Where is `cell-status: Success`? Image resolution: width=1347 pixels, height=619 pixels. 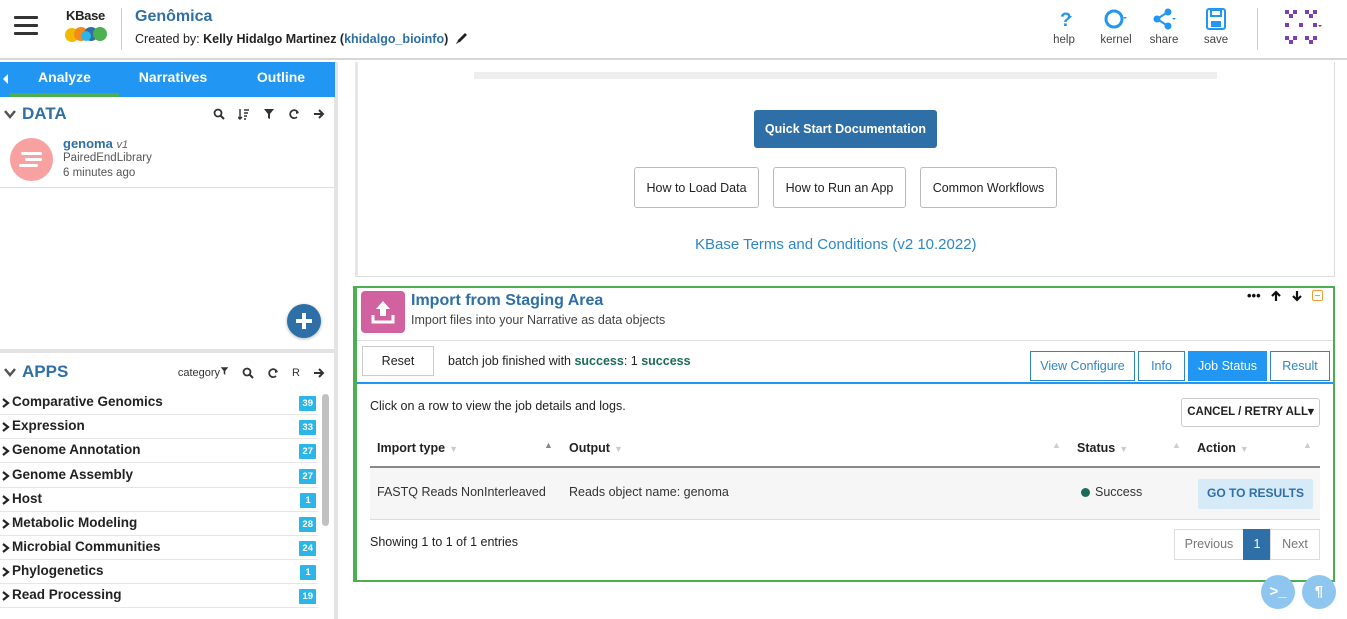 cell-status: Success is located at coordinates (1111, 492).